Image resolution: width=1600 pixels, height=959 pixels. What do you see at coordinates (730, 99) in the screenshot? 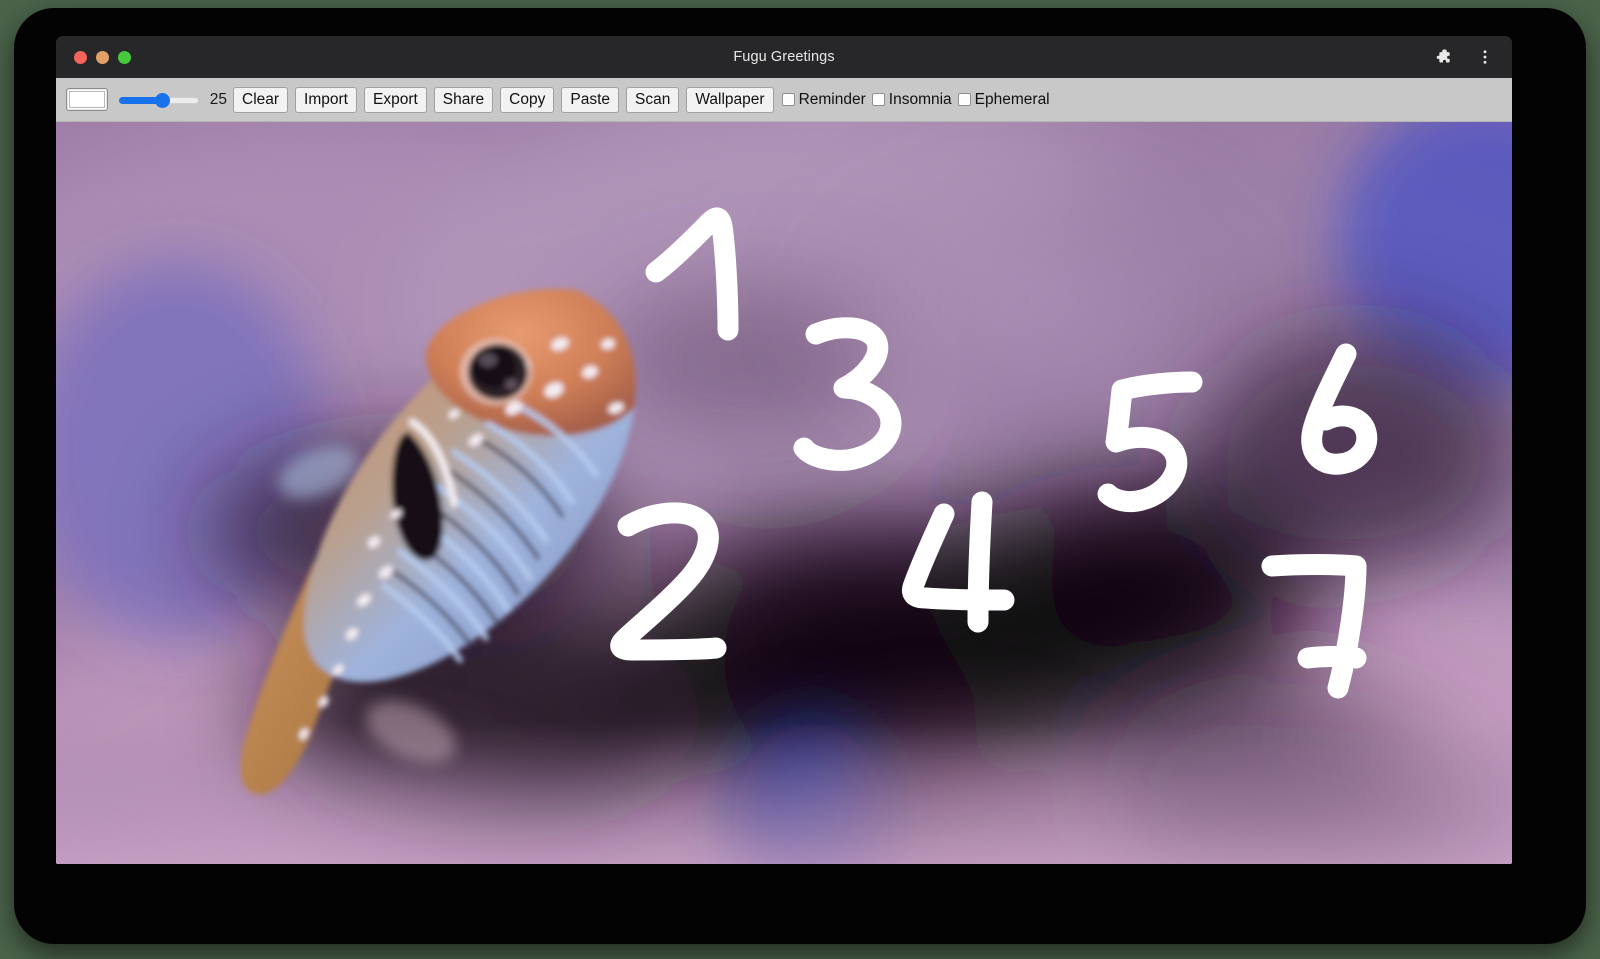
I see `wallpaper-button: Wallpaper` at bounding box center [730, 99].